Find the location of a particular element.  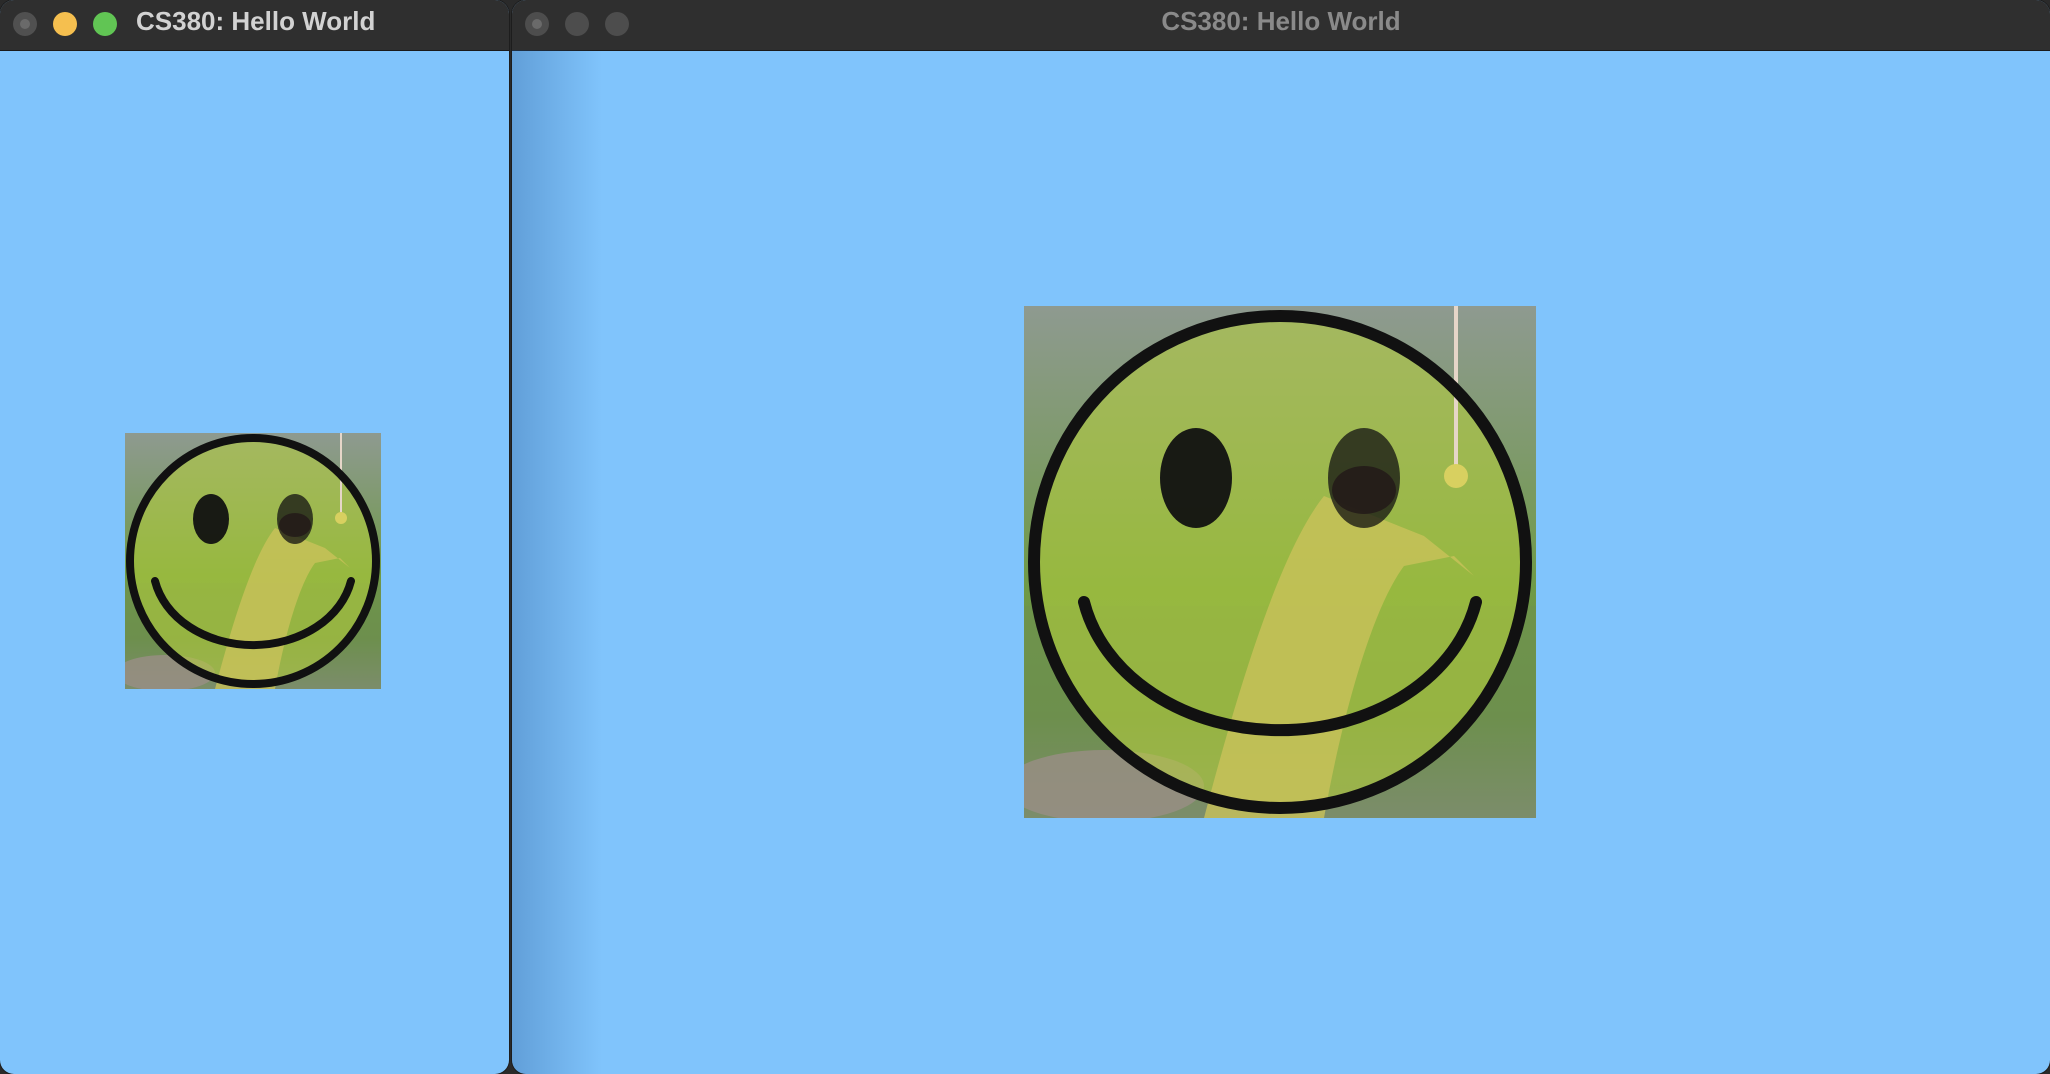

minimize-button is located at coordinates (65, 24).